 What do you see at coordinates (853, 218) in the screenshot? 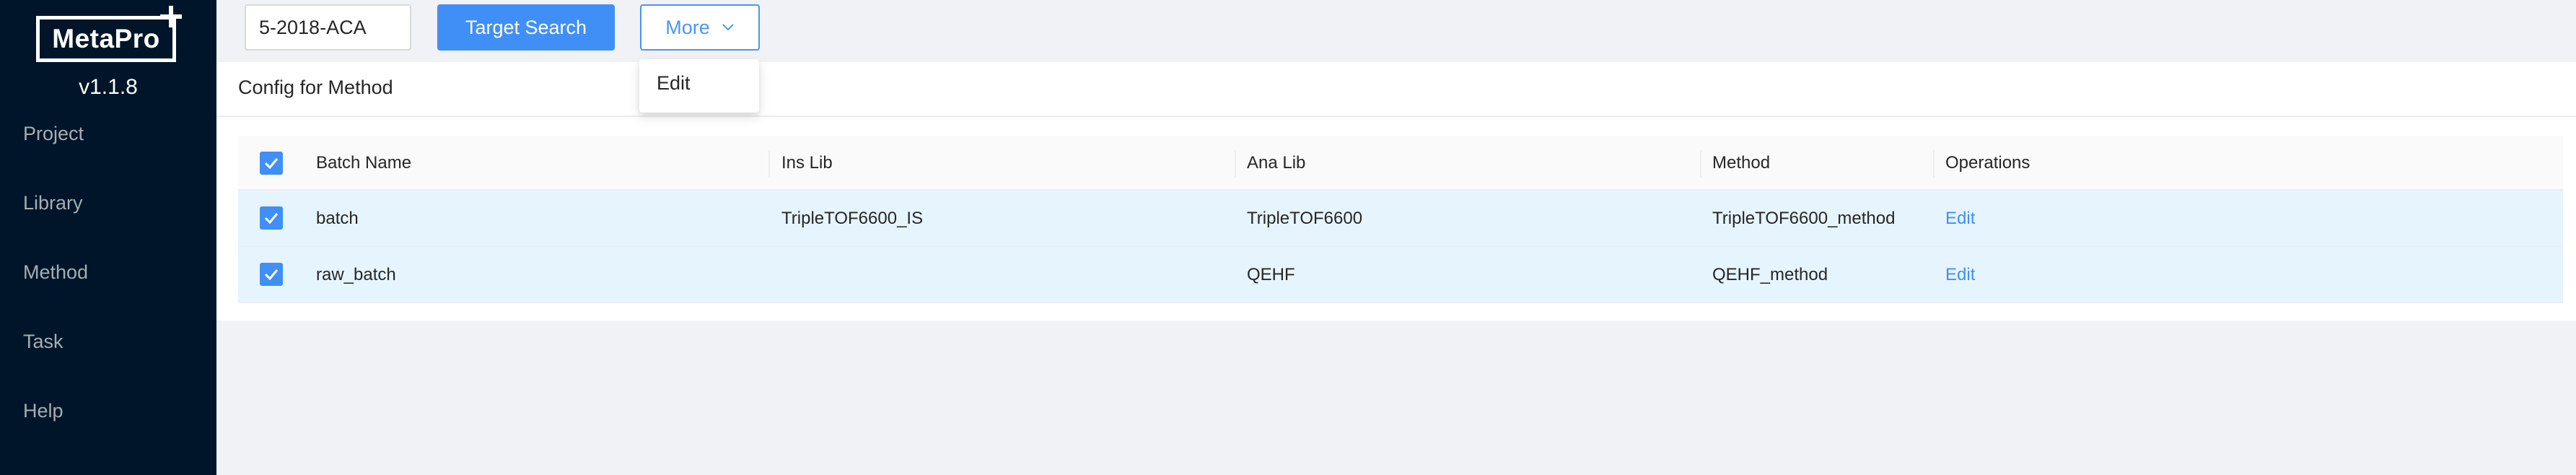
I see `cell-ins-lib: TripleTOF6600_IS` at bounding box center [853, 218].